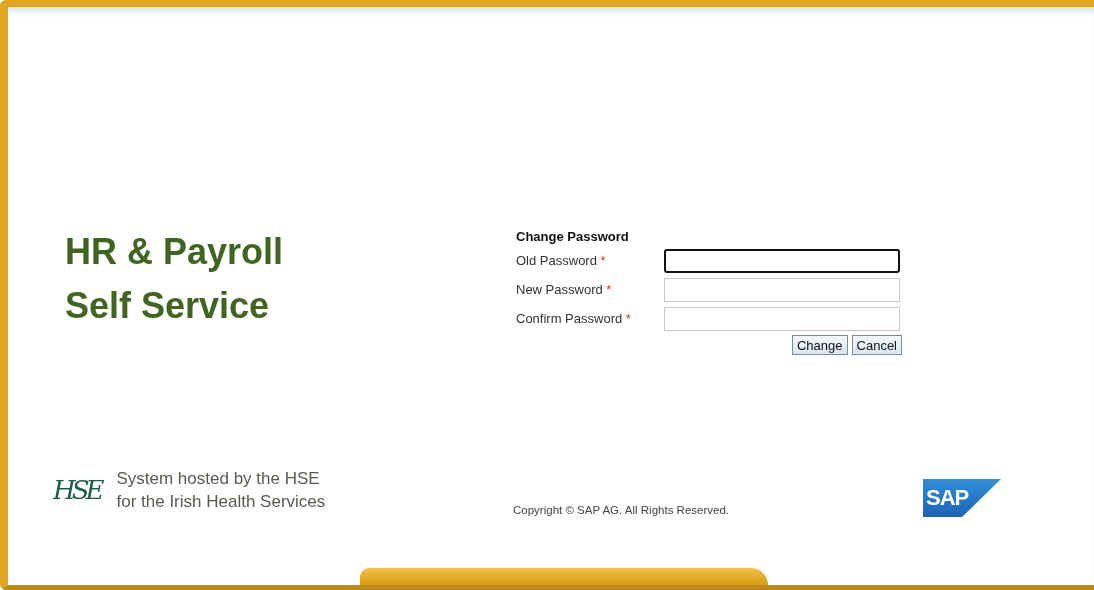 This screenshot has height=590, width=1094. What do you see at coordinates (167, 306) in the screenshot?
I see `app-title: Self Service` at bounding box center [167, 306].